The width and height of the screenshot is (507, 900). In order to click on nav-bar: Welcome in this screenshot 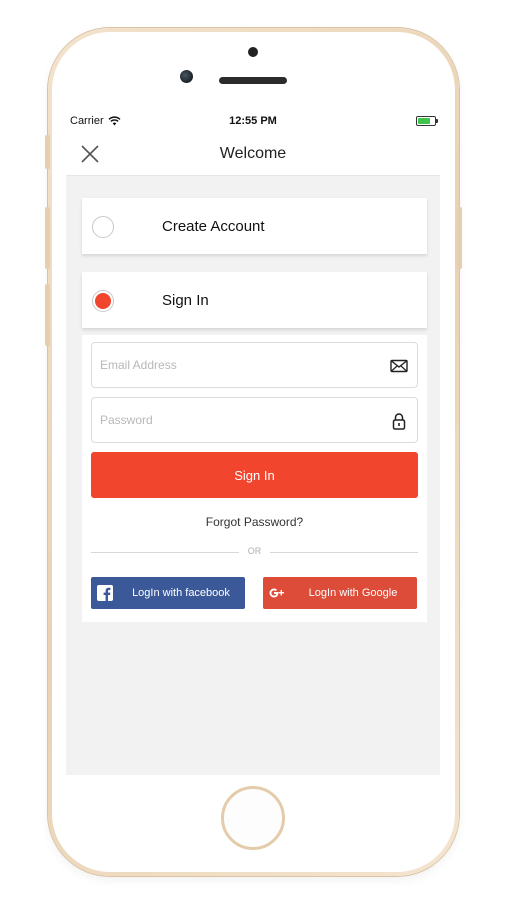, I will do `click(253, 154)`.